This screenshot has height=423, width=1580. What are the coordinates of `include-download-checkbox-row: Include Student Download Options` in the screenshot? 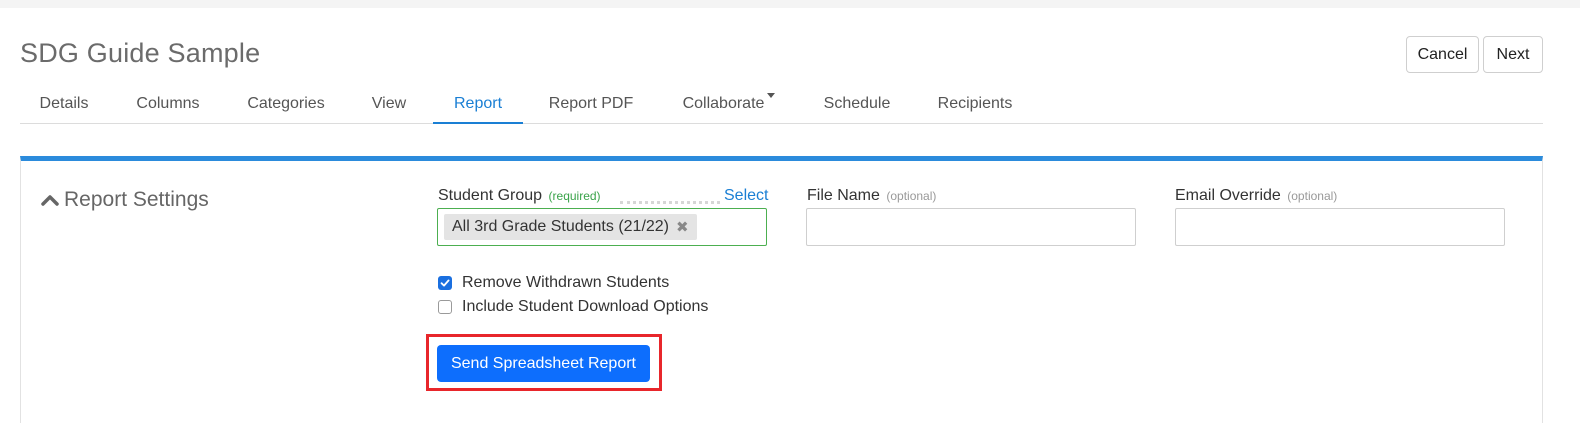 It's located at (573, 307).